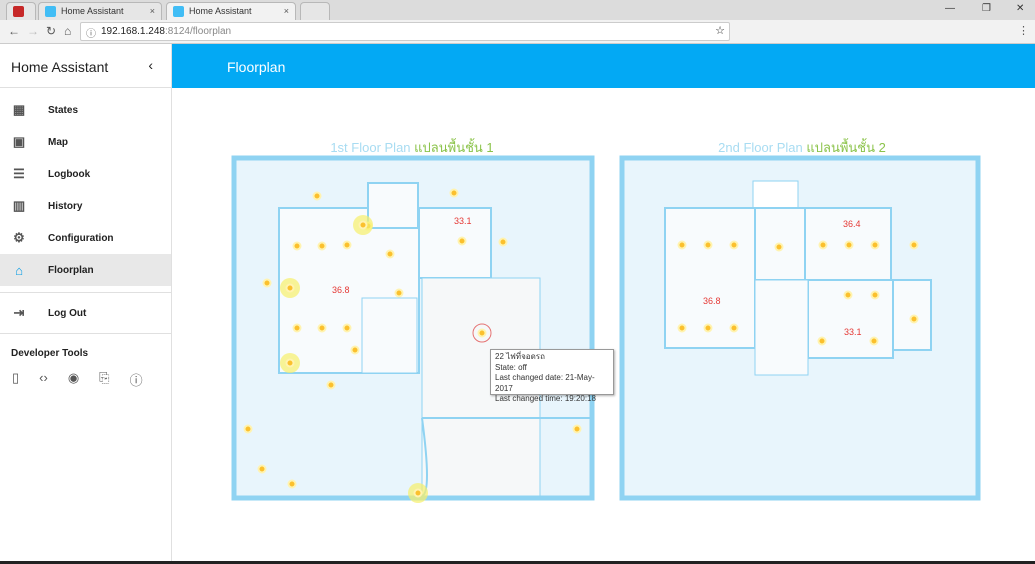 The image size is (1035, 564). I want to click on new-tab-button, so click(315, 11).